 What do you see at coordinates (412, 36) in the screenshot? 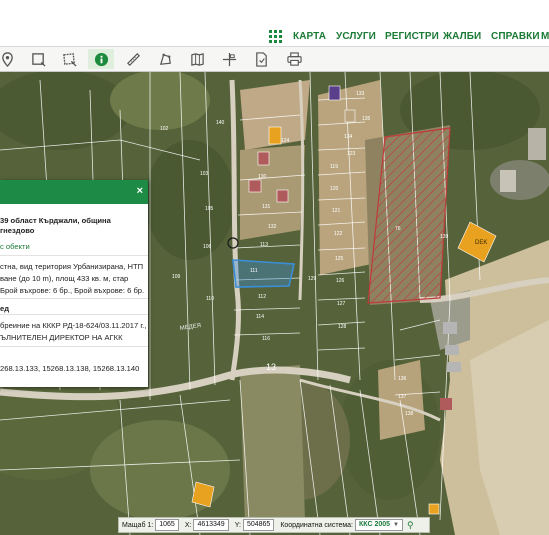
I see `nav-item-registers: РЕГИСТРИ` at bounding box center [412, 36].